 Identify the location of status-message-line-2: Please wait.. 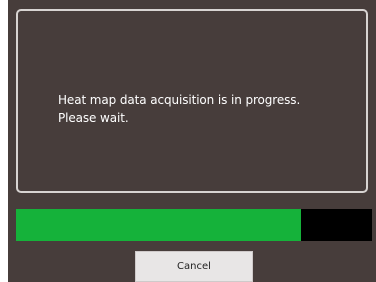
(93, 118).